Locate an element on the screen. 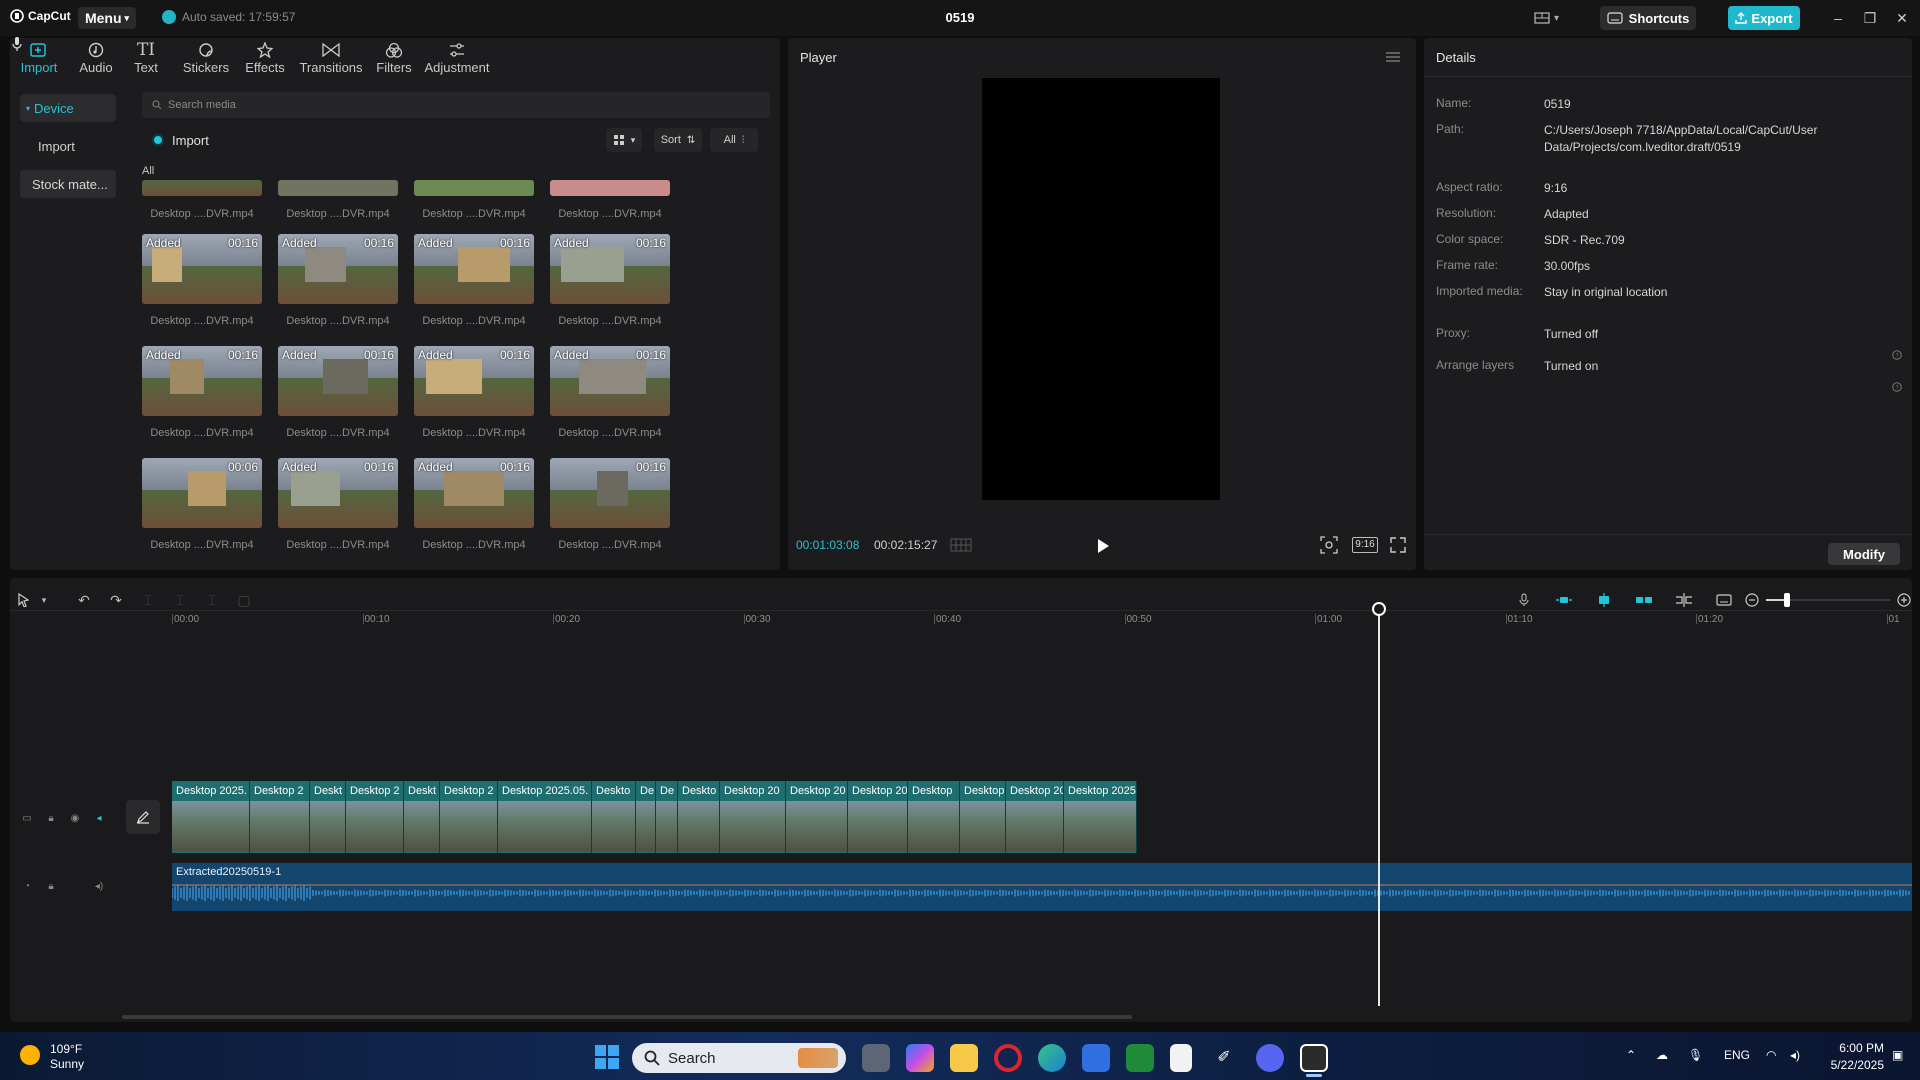  start-icon is located at coordinates (607, 1057).